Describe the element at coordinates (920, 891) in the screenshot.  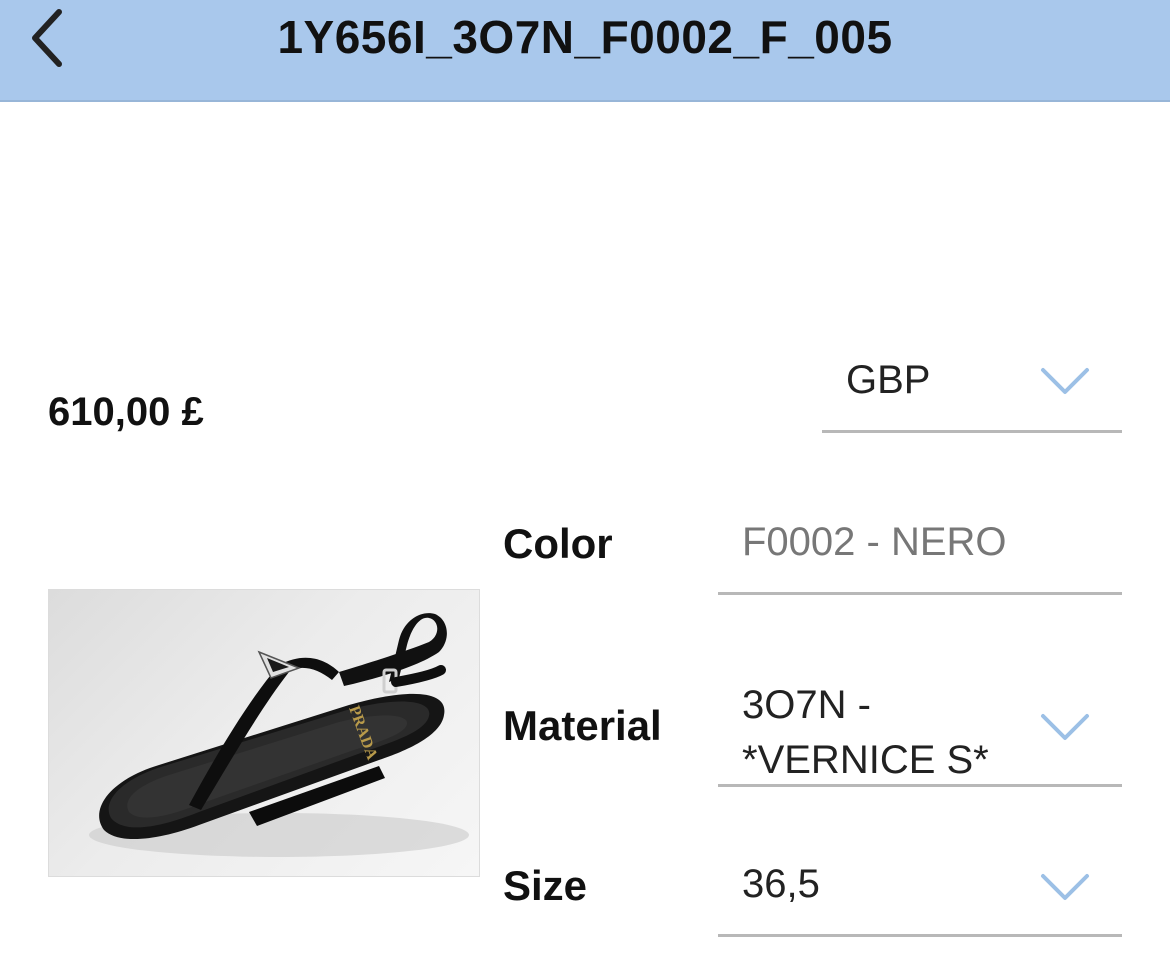
I see `size-select: 36,5` at that location.